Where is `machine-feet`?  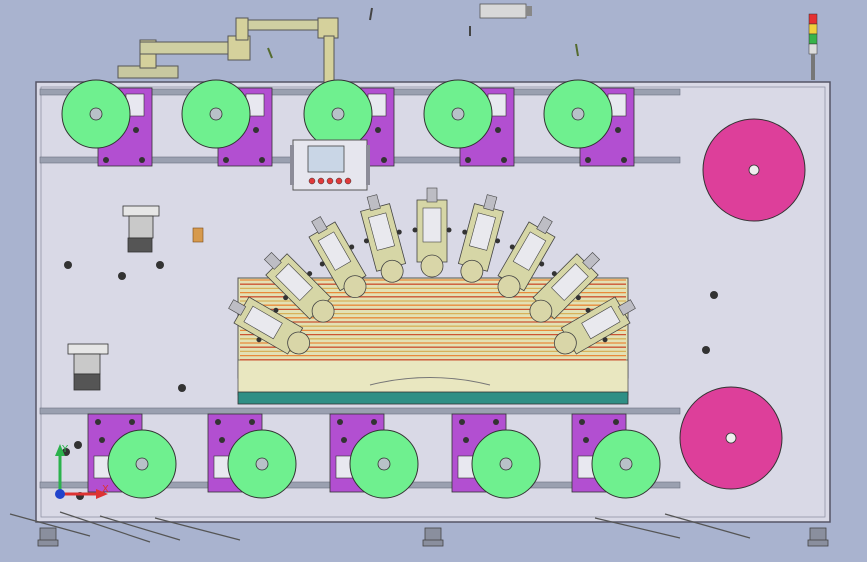 machine-feet is located at coordinates (433, 537).